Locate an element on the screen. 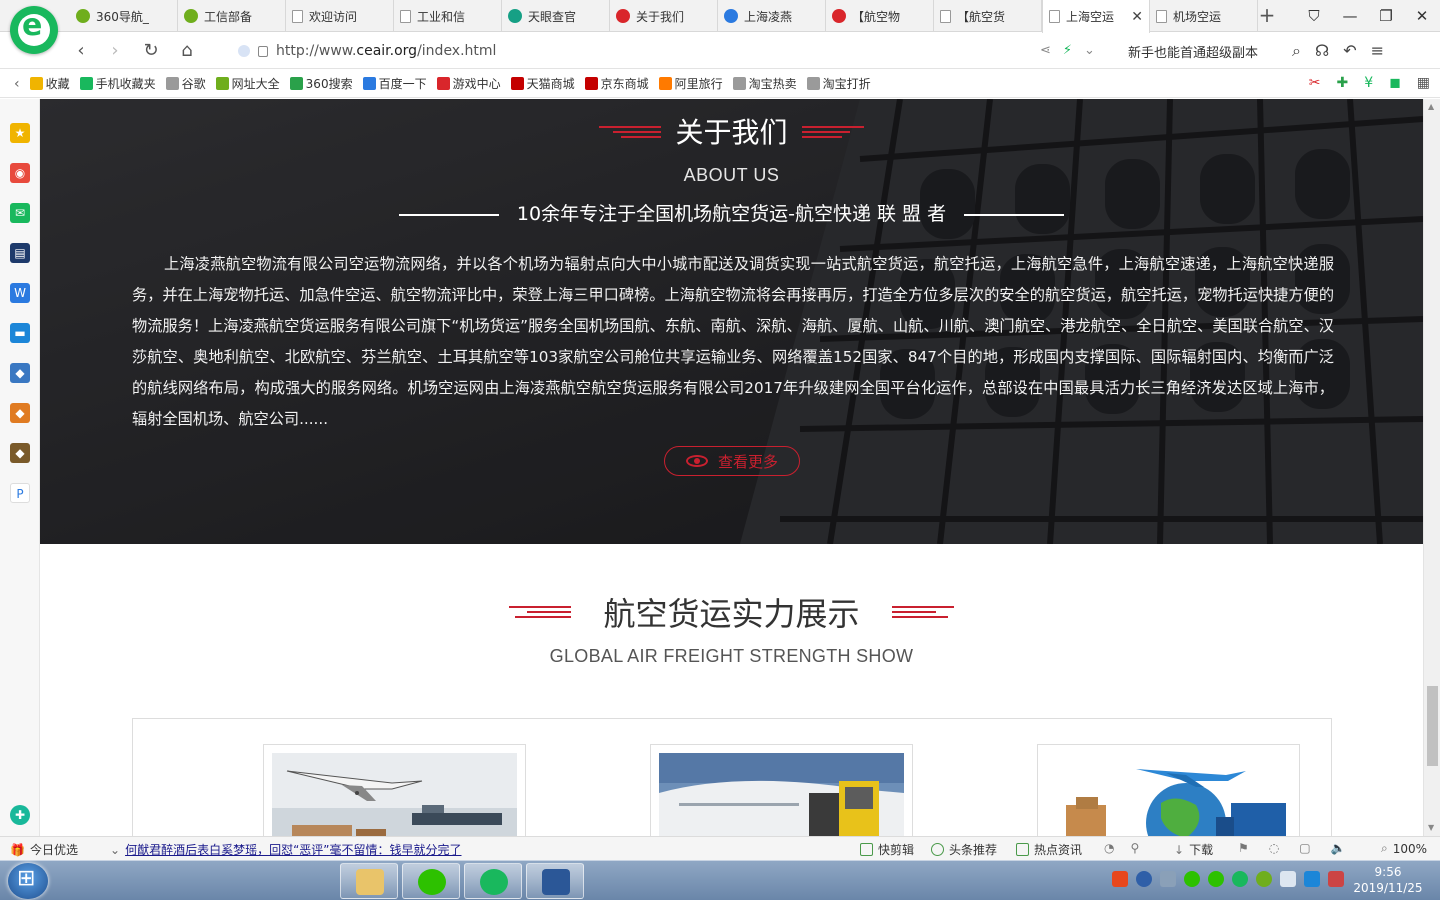  bookmark-item: 游戏中心 is located at coordinates (468, 83).